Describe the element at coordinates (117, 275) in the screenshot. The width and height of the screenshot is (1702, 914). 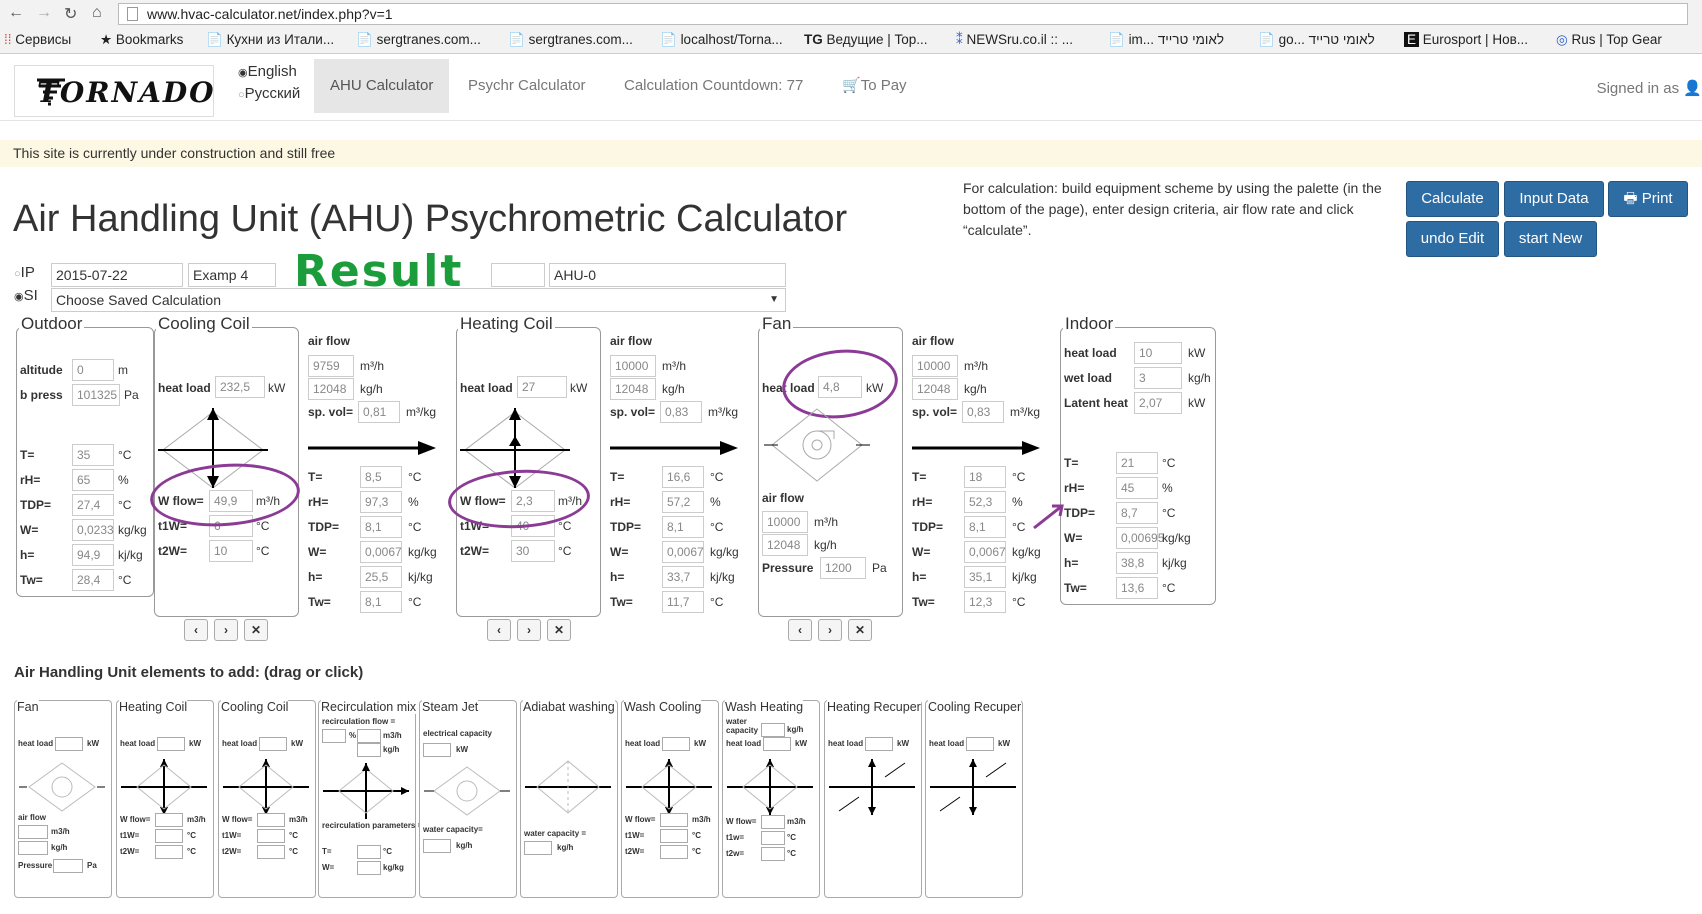
I see `date-field: 2015-07-22` at that location.